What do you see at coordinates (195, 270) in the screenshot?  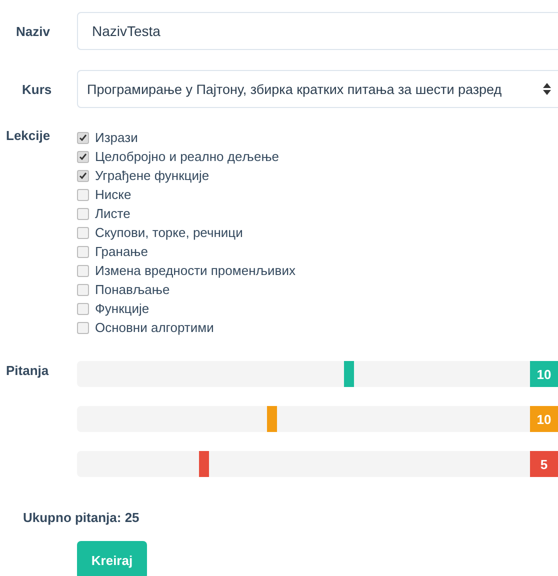 I see `lesson-label: Измена вредности променљивих` at bounding box center [195, 270].